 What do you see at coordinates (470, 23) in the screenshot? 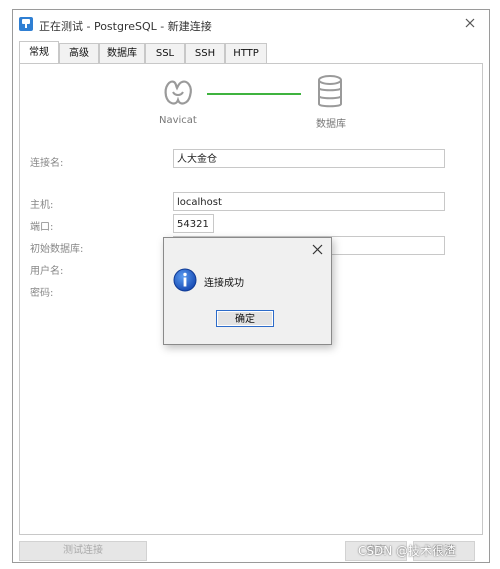
I see `window-close-icon` at bounding box center [470, 23].